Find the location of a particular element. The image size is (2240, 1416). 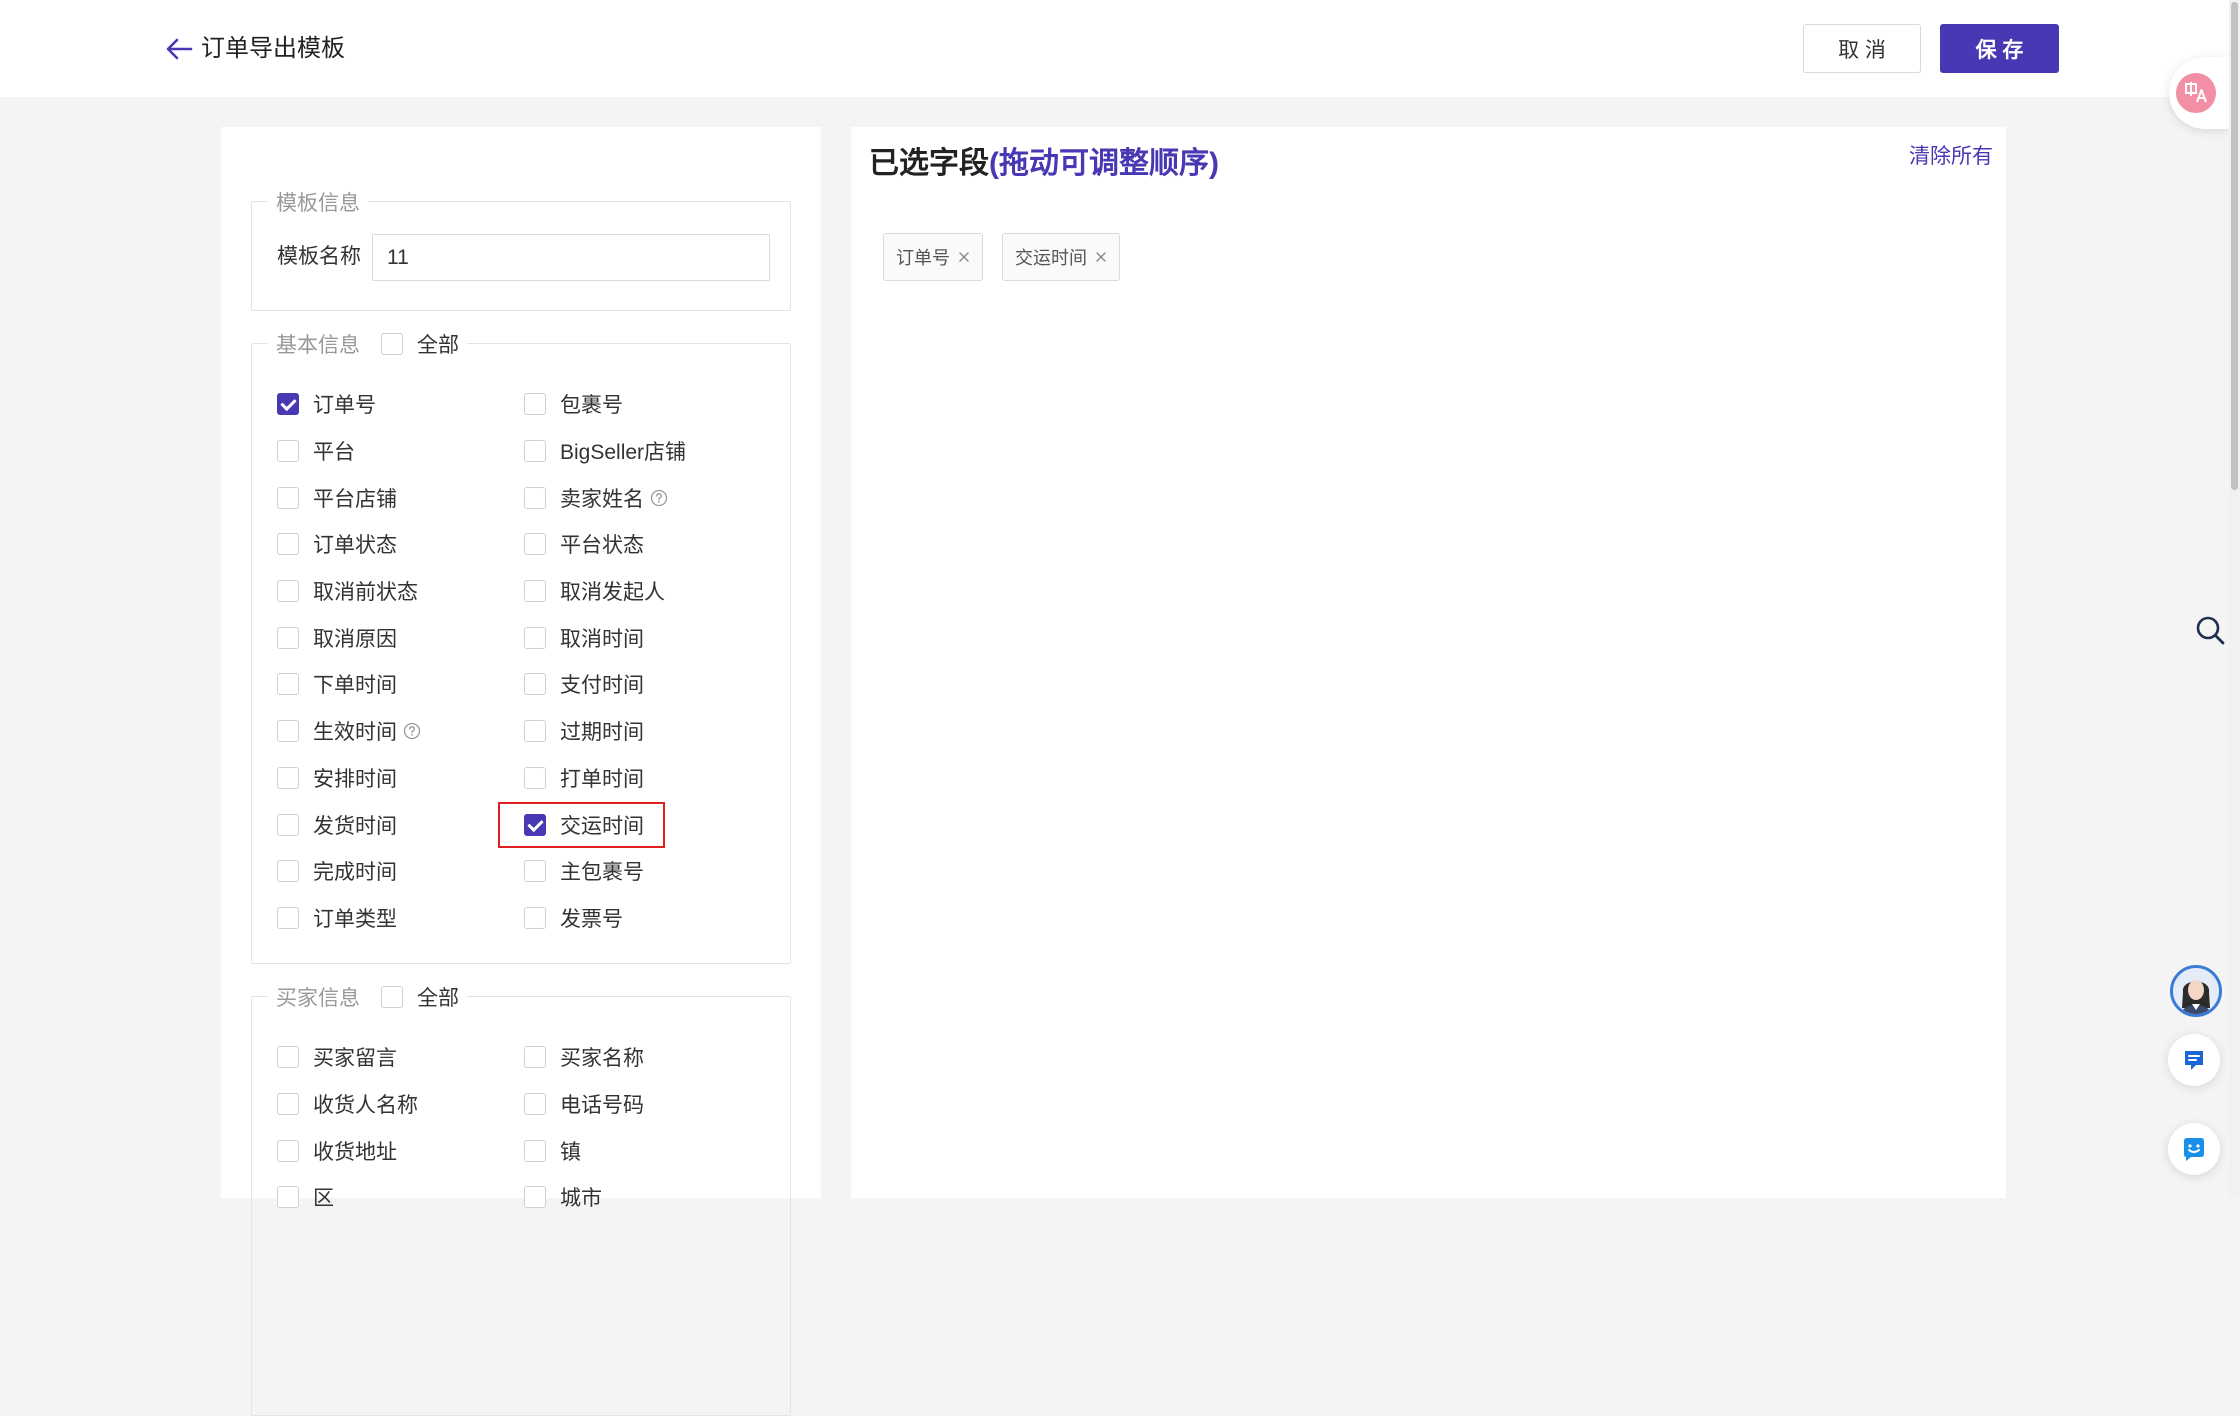

field-option: 买家名称 is located at coordinates (647, 1057).